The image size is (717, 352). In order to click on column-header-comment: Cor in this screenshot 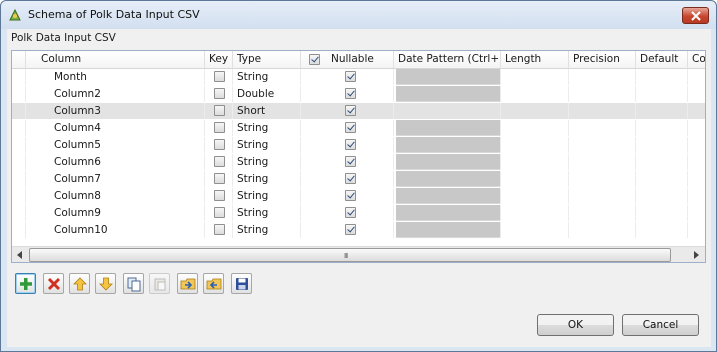, I will do `click(696, 60)`.